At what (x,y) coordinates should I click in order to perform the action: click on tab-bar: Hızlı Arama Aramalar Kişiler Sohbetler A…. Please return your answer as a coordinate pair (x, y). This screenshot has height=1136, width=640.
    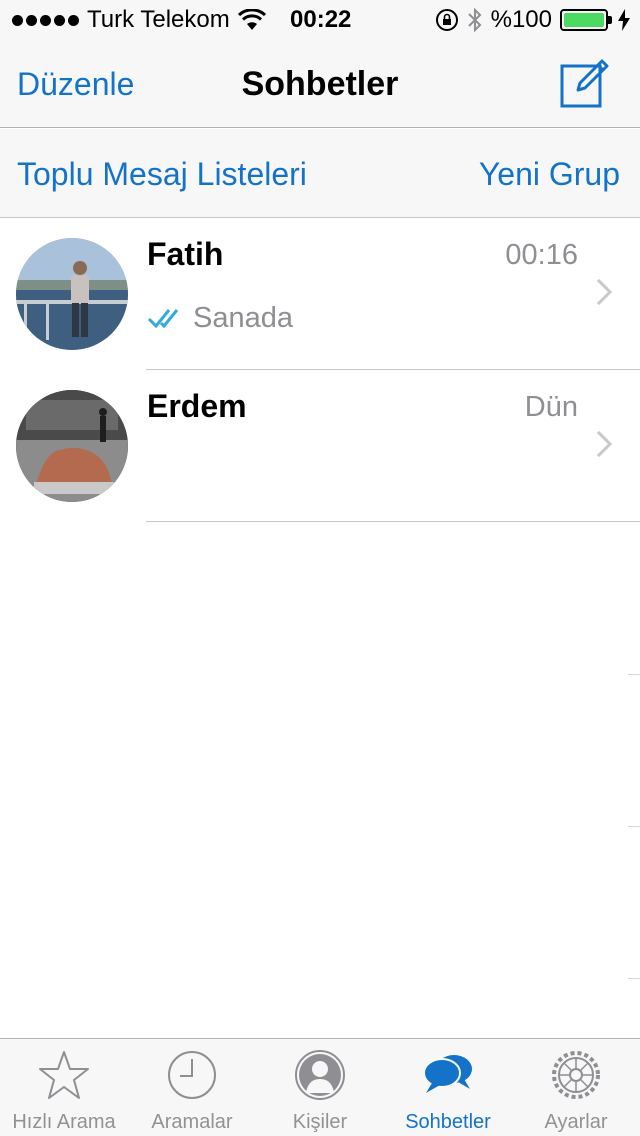
    Looking at the image, I should click on (320, 1087).